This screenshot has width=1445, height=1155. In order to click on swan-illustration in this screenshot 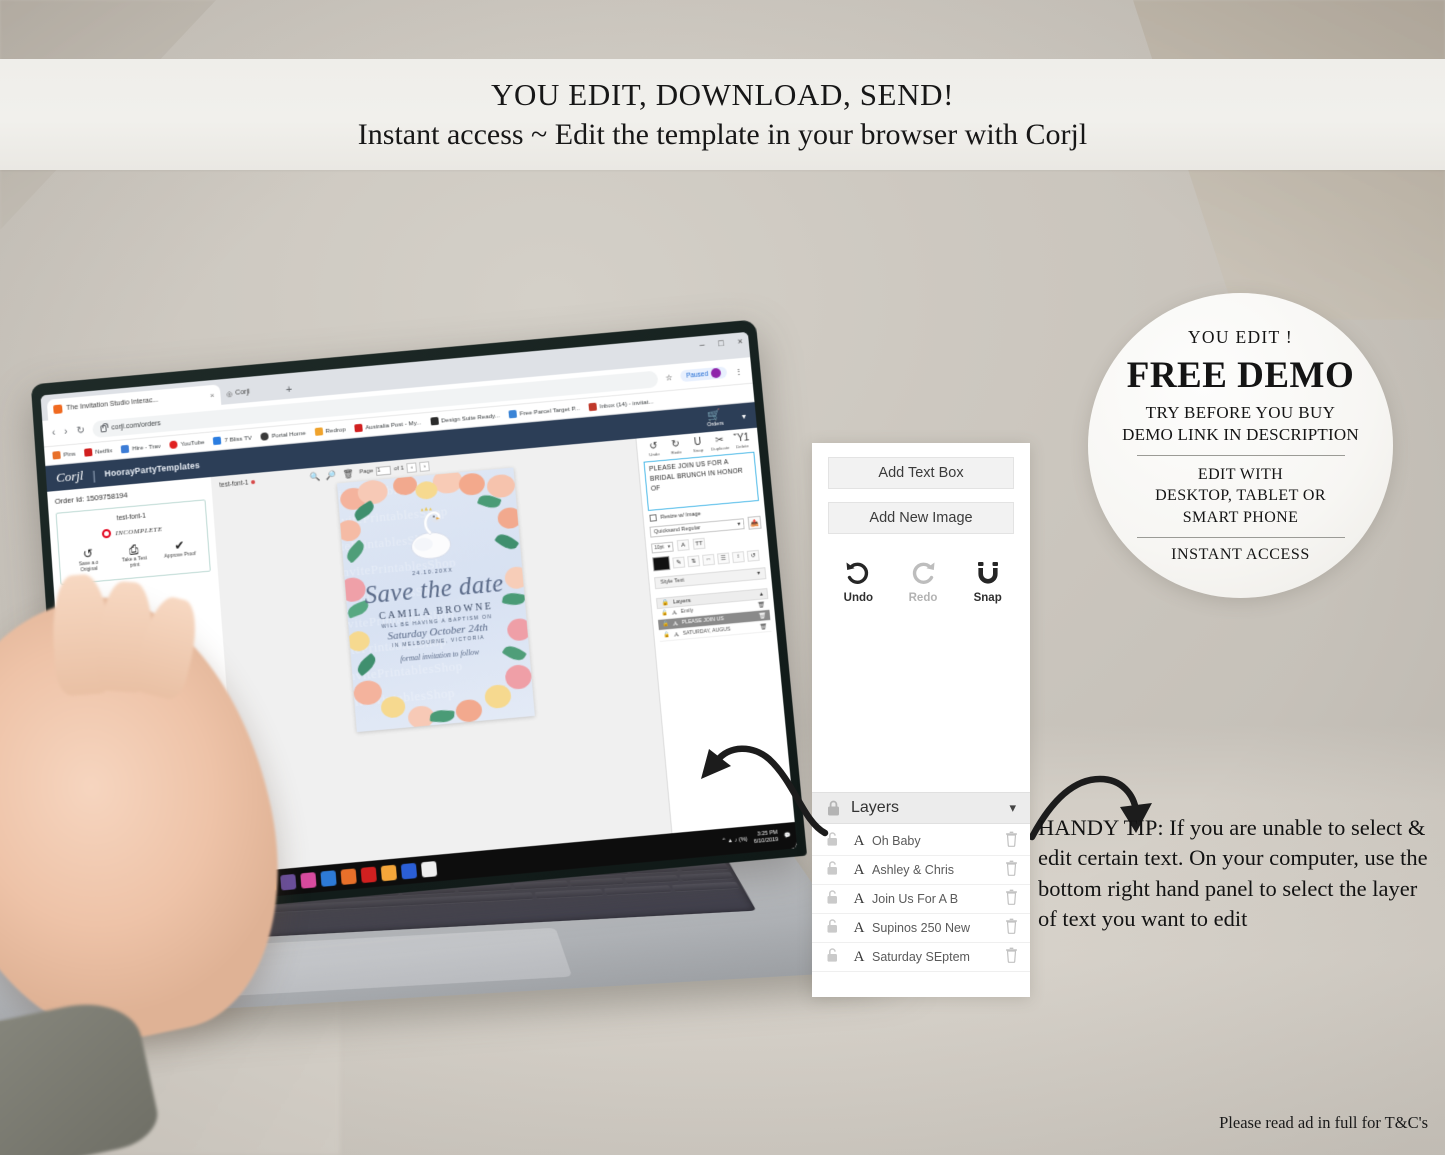, I will do `click(429, 532)`.